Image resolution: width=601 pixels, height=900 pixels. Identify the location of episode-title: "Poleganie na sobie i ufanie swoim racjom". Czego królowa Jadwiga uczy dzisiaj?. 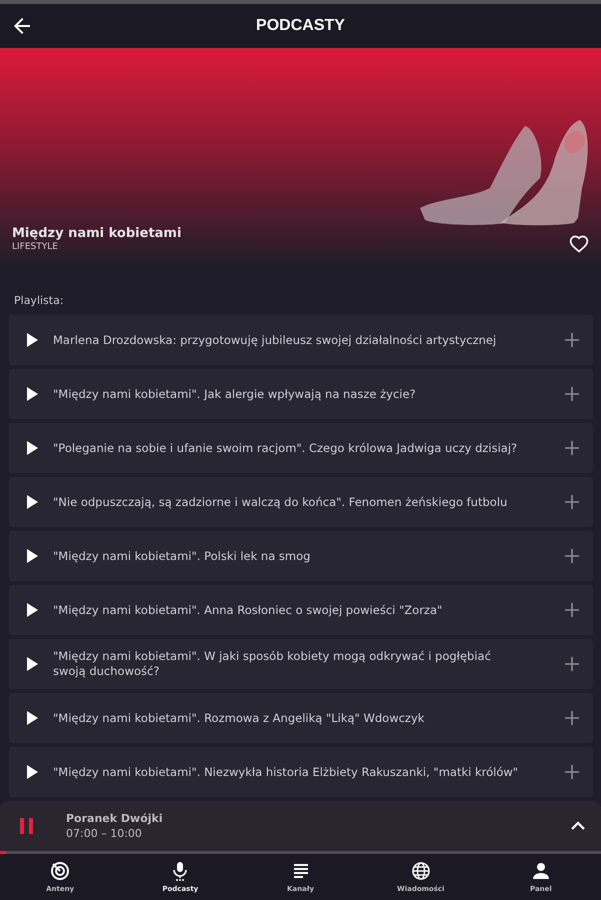
(285, 448).